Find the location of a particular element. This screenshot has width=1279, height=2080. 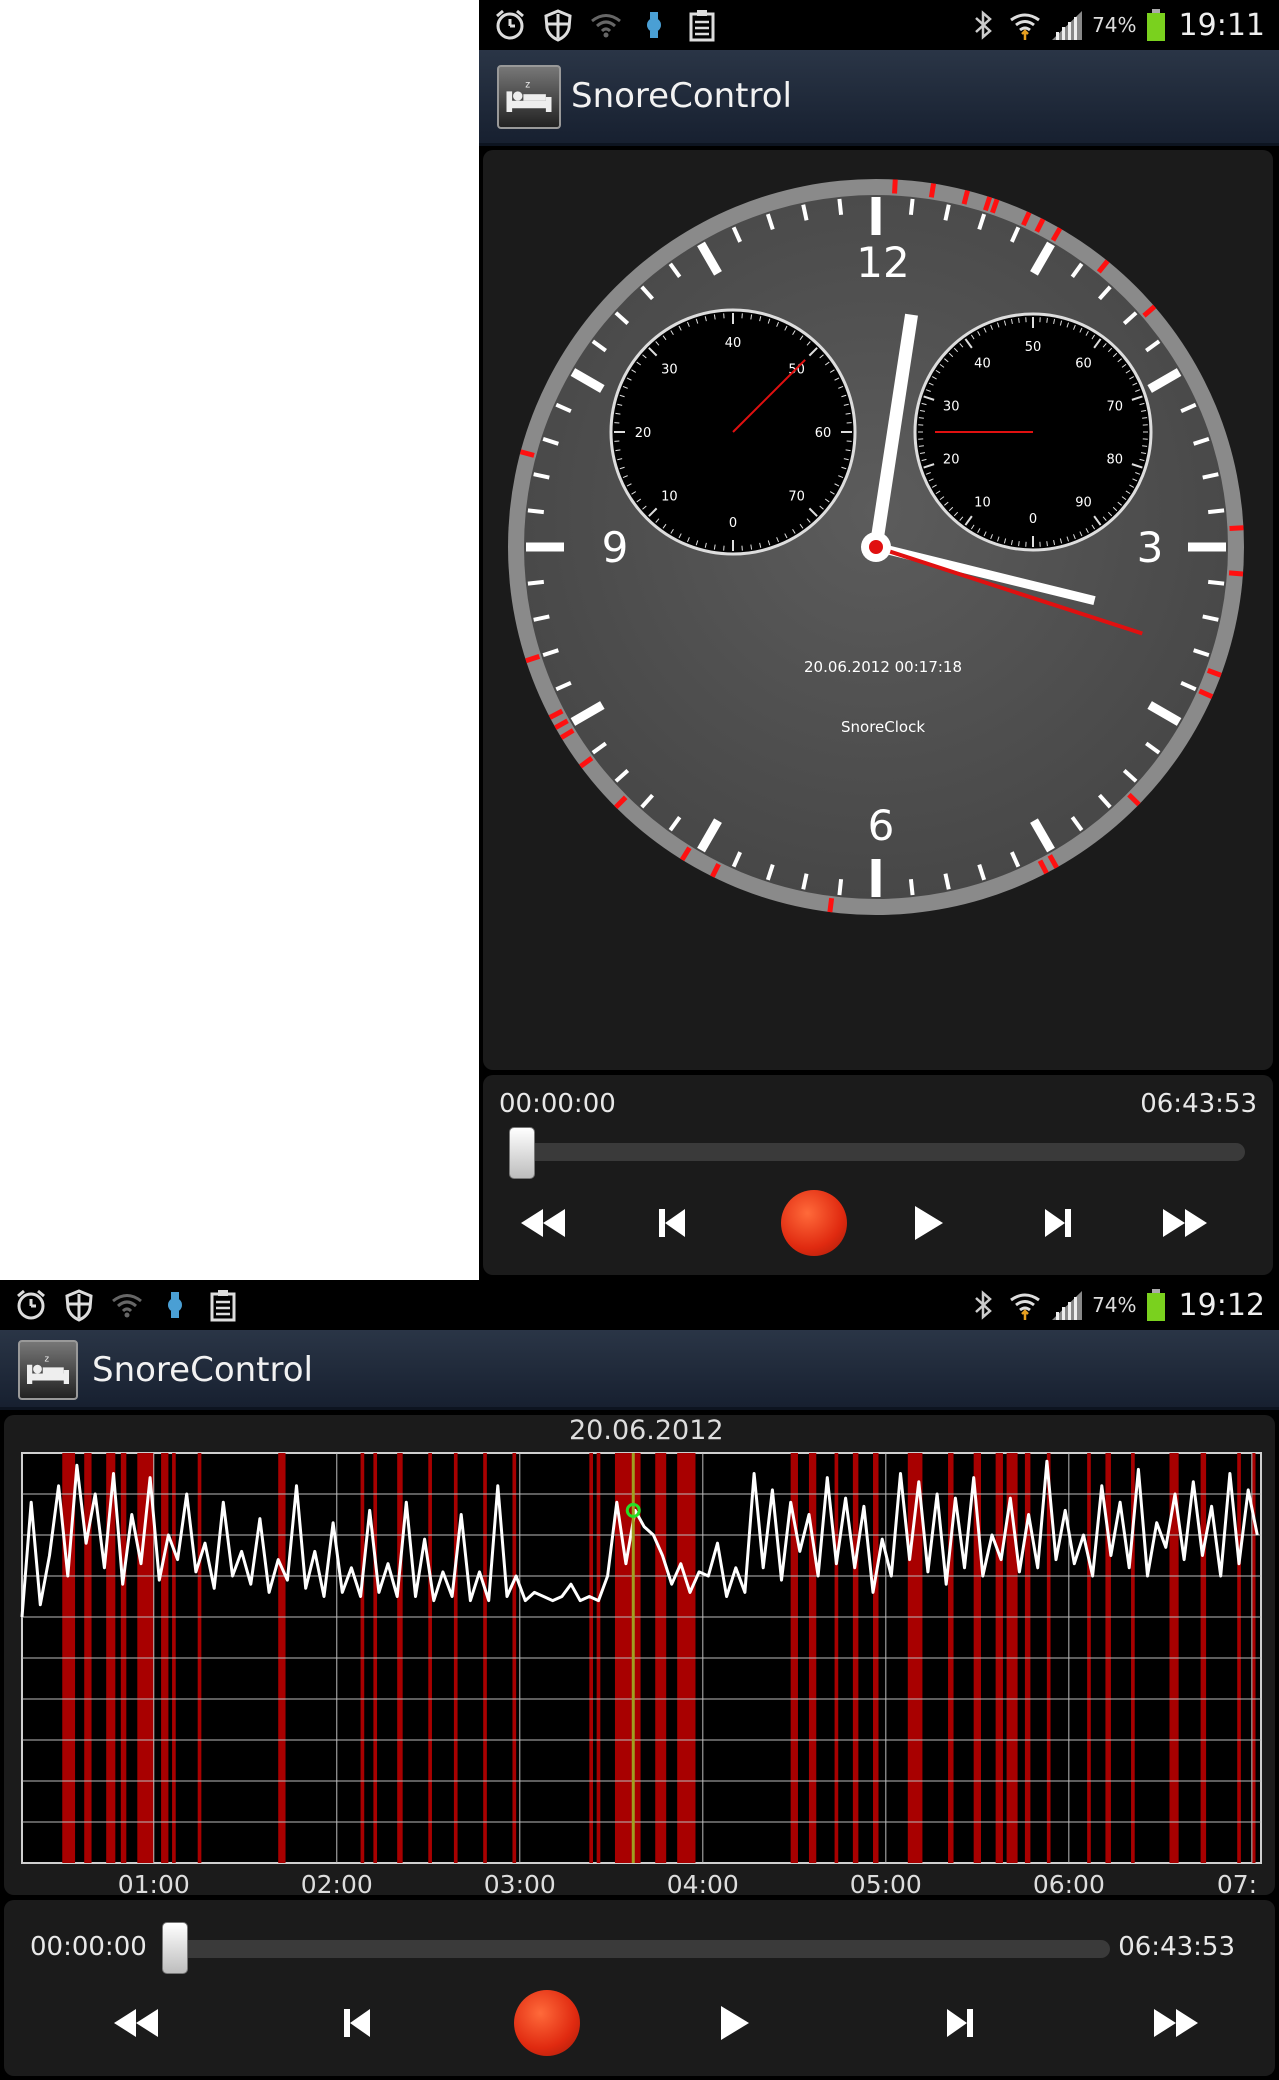

player-panel-top: 00:00:00 06:43:53 is located at coordinates (878, 1175).